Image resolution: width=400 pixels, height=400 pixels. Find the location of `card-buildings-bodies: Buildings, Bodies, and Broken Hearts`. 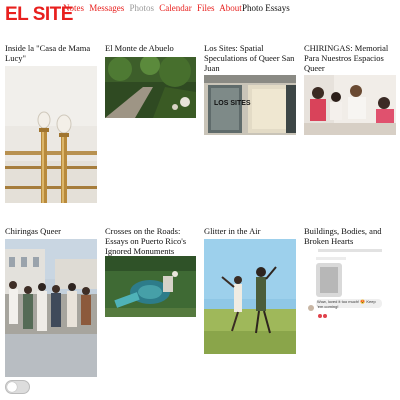

card-buildings-bodies: Buildings, Bodies, and Broken Hearts is located at coordinates (350, 236).